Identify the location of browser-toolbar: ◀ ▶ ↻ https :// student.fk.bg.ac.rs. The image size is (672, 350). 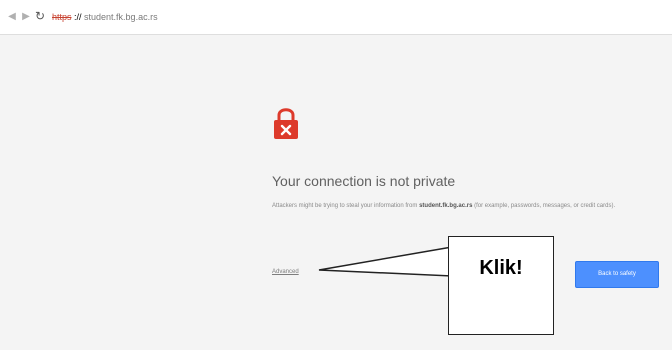
(336, 17).